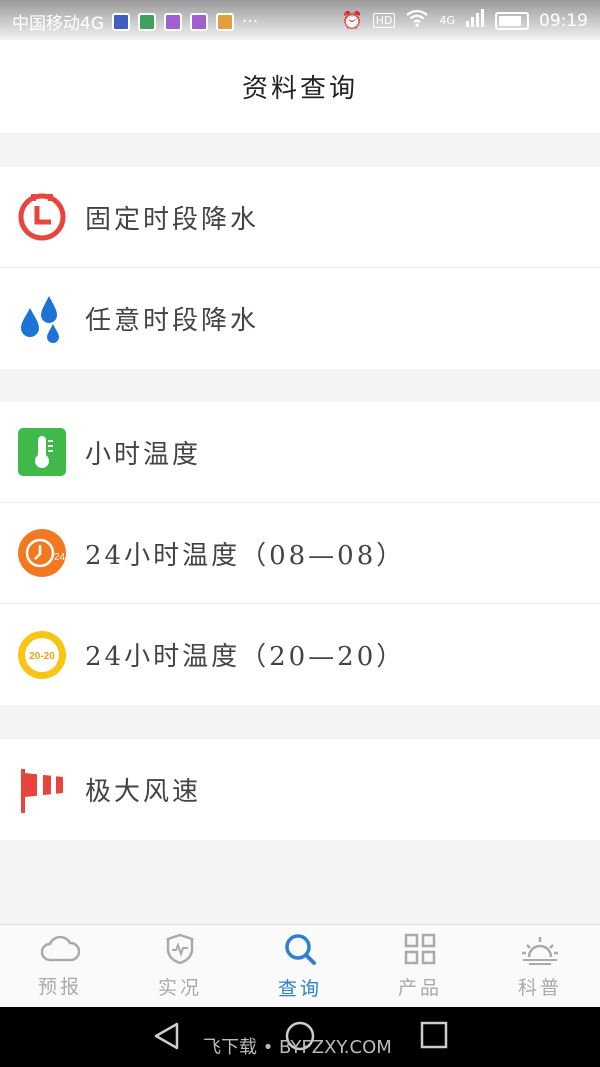 The height and width of the screenshot is (1067, 600). Describe the element at coordinates (300, 217) in the screenshot. I see `menu-item-fixed-period-precipitation: 固定时段降水` at that location.